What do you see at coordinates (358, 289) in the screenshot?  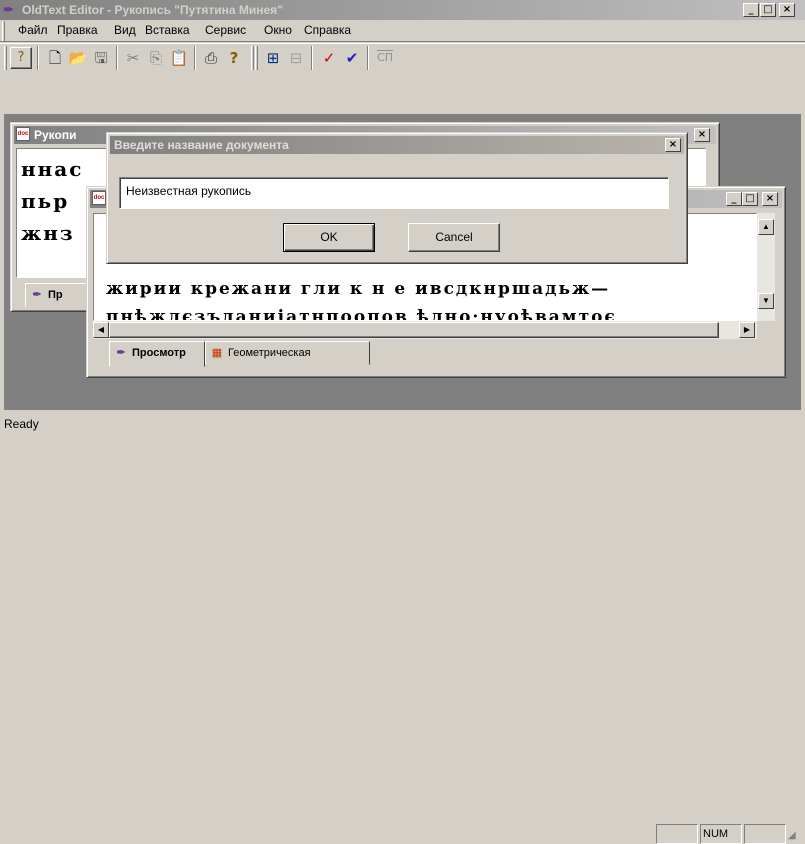 I see `front-text-line: жирии крежани гли к н е ивсдкнршадьж—` at bounding box center [358, 289].